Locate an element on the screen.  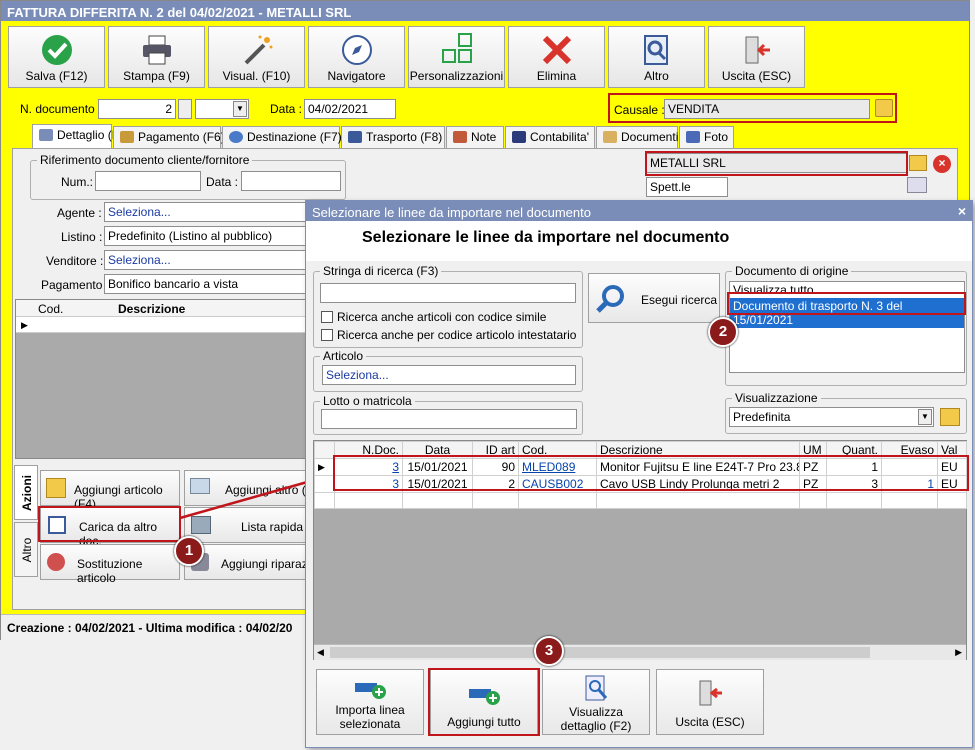
data-input: 04/02/2021 is located at coordinates (350, 109).